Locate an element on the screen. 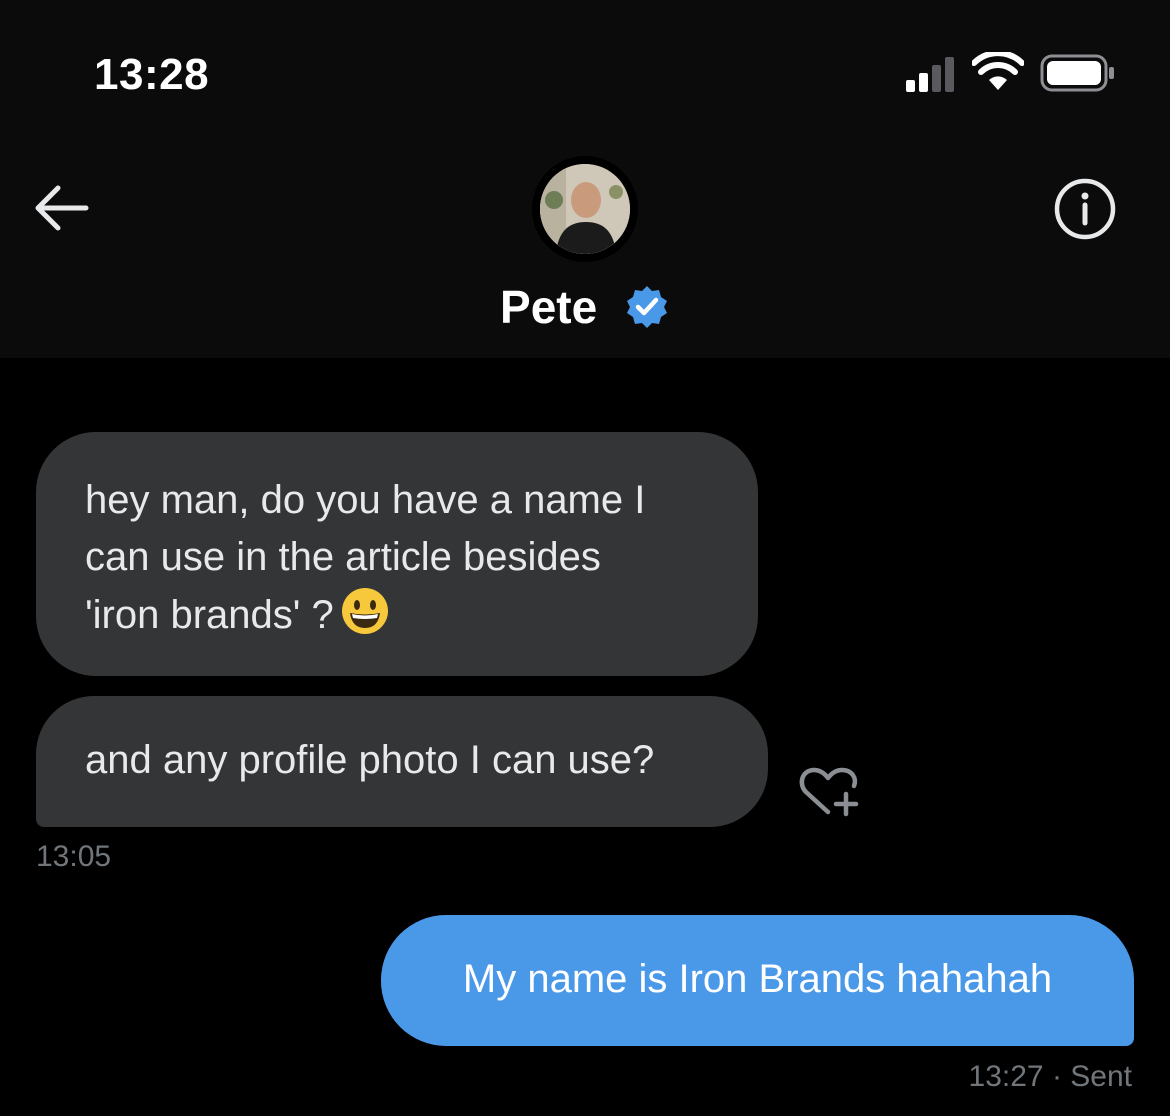  message-line: can use in the article besides is located at coordinates (343, 557).